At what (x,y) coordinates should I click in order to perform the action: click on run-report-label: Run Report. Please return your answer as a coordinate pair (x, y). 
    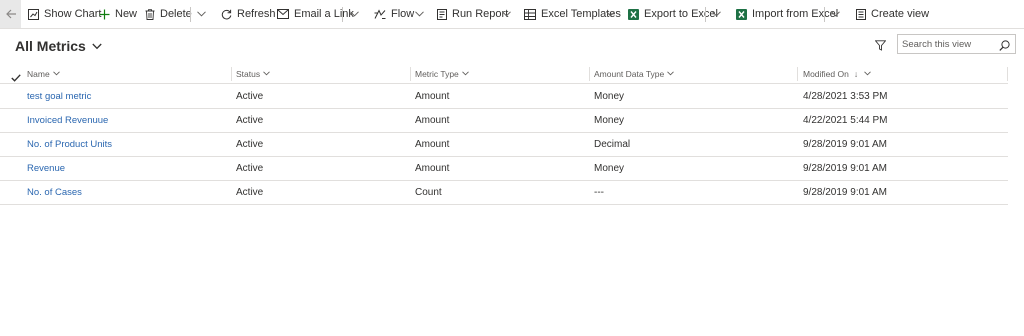
    Looking at the image, I should click on (480, 14).